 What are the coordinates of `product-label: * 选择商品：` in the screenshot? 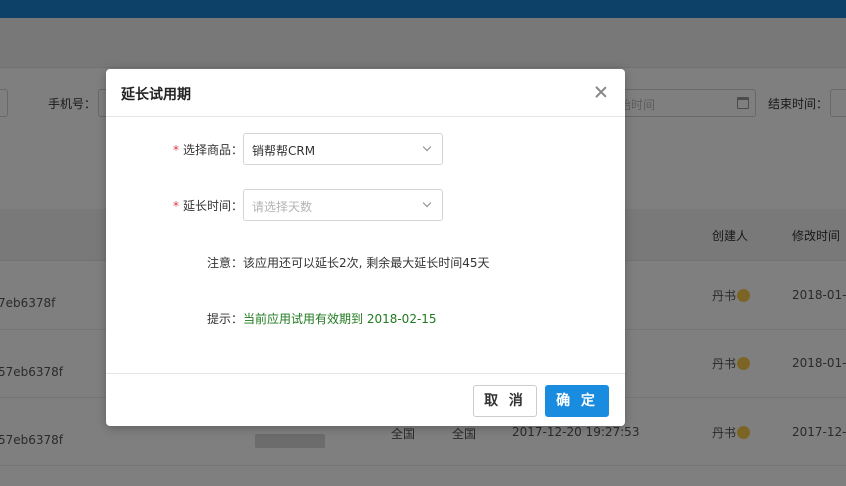 It's located at (207, 150).